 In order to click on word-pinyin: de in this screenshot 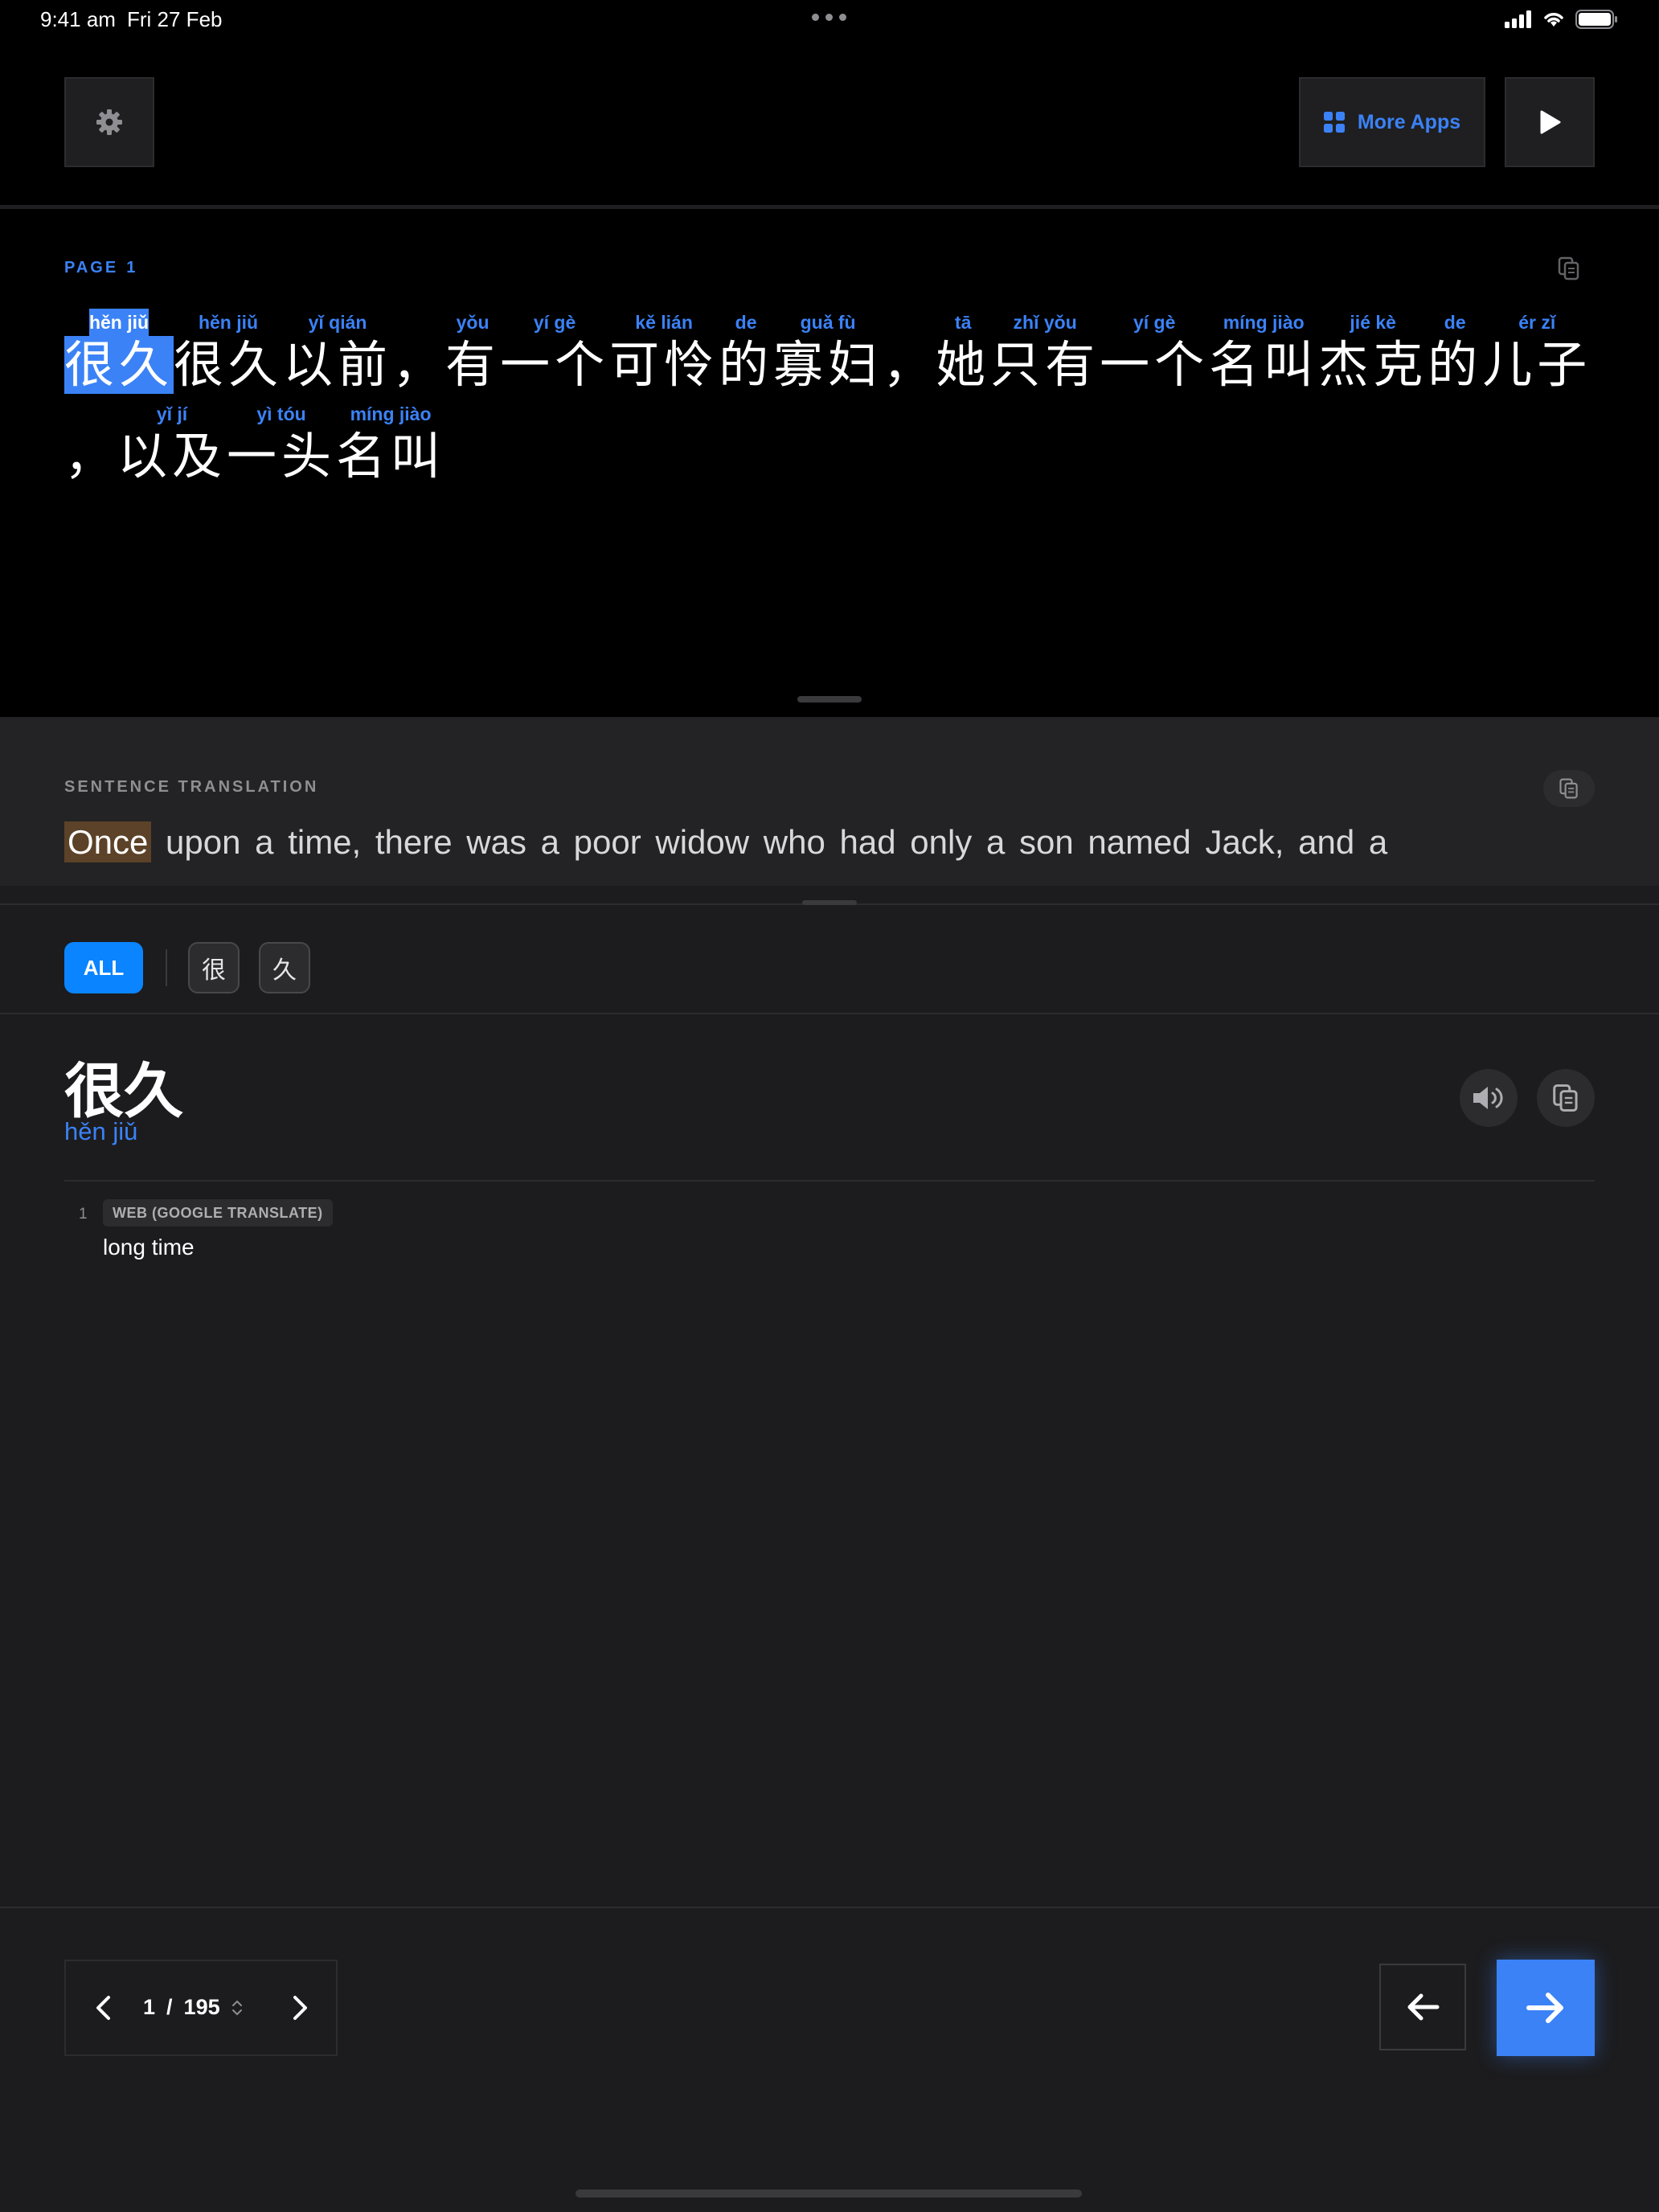, I will do `click(746, 322)`.